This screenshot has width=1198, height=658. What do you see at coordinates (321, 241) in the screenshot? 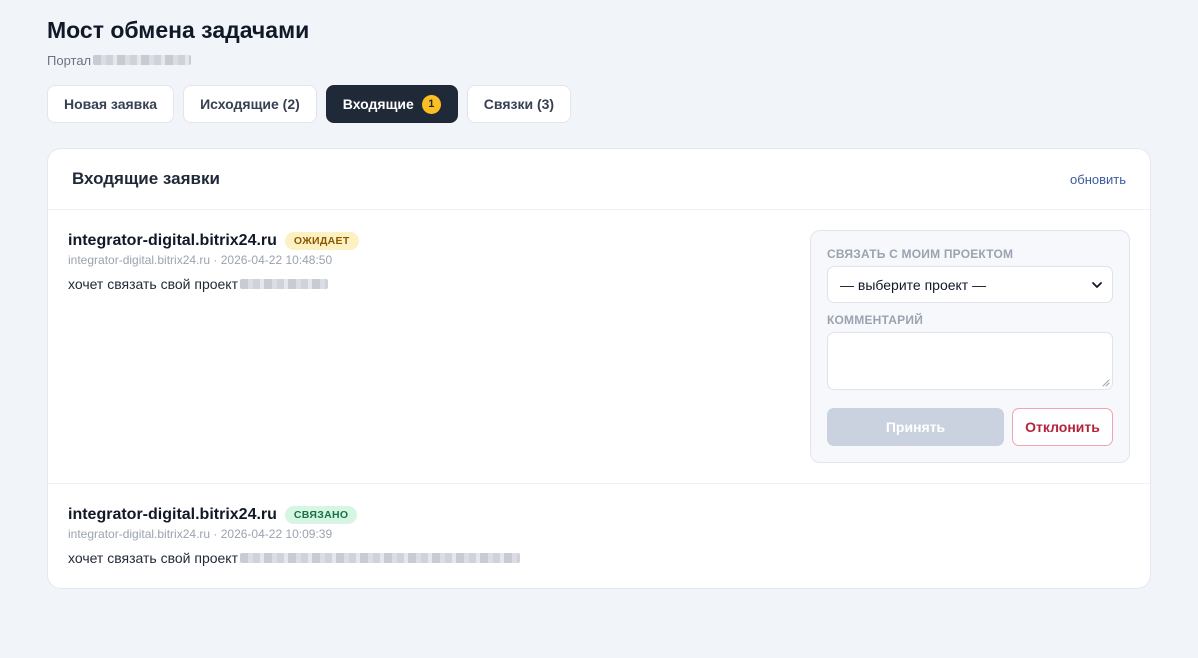
I see `status-badge: ОЖИДАЕТ` at bounding box center [321, 241].